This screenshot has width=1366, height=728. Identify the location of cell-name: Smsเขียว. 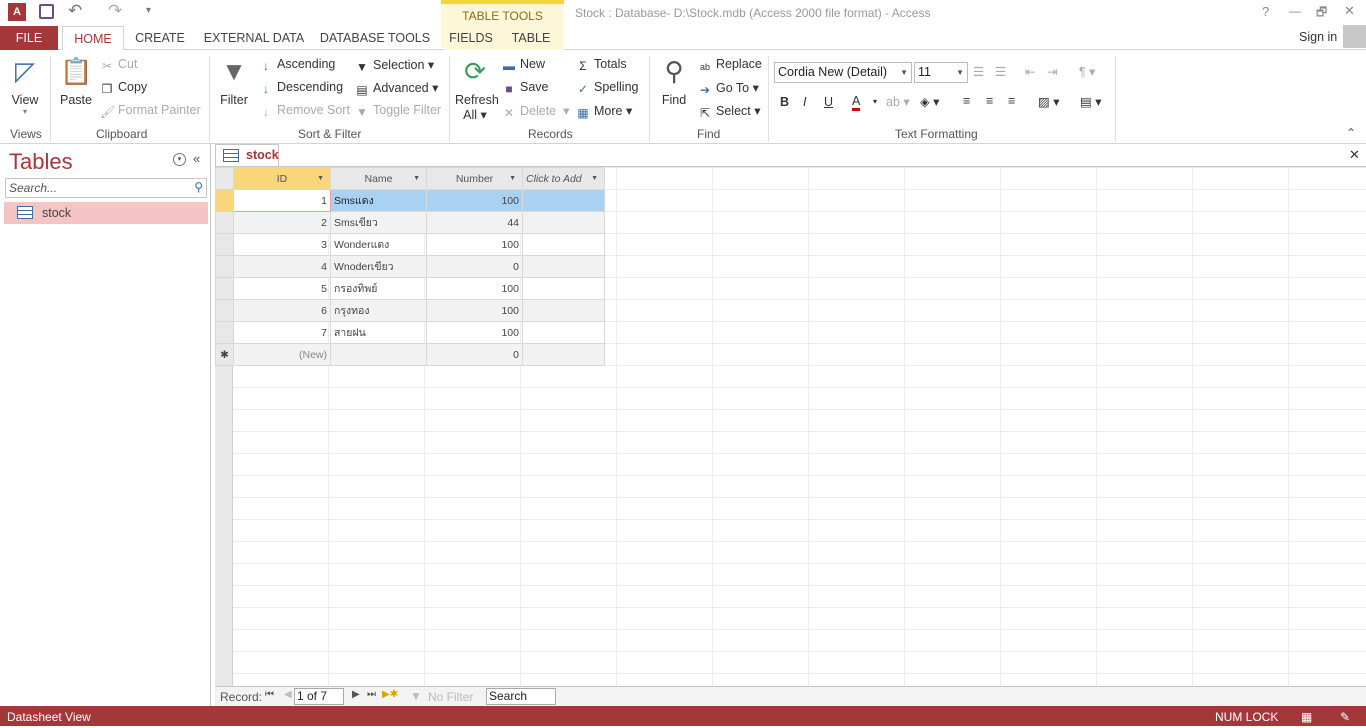
(378, 222).